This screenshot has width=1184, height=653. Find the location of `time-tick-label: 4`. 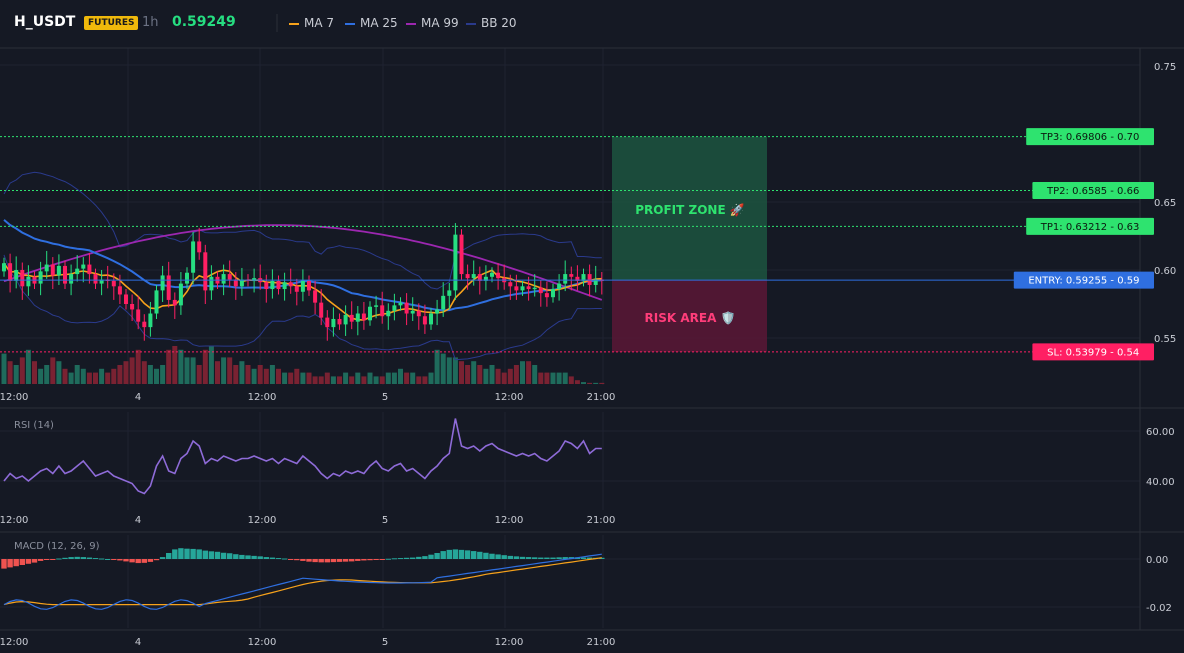

time-tick-label: 4 is located at coordinates (138, 520).